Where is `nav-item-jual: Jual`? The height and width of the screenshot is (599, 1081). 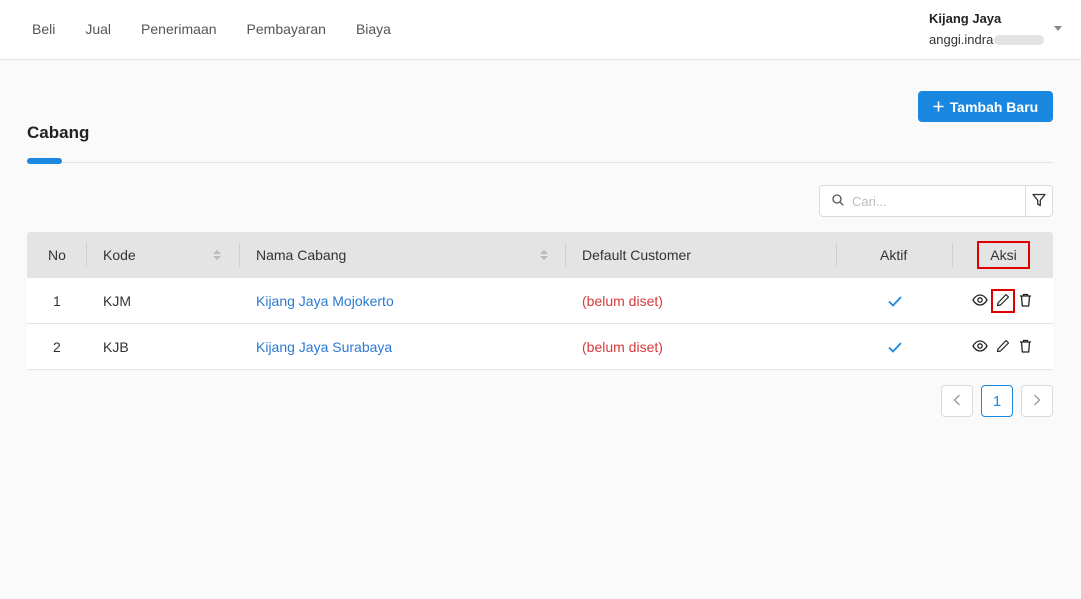
nav-item-jual: Jual is located at coordinates (98, 29).